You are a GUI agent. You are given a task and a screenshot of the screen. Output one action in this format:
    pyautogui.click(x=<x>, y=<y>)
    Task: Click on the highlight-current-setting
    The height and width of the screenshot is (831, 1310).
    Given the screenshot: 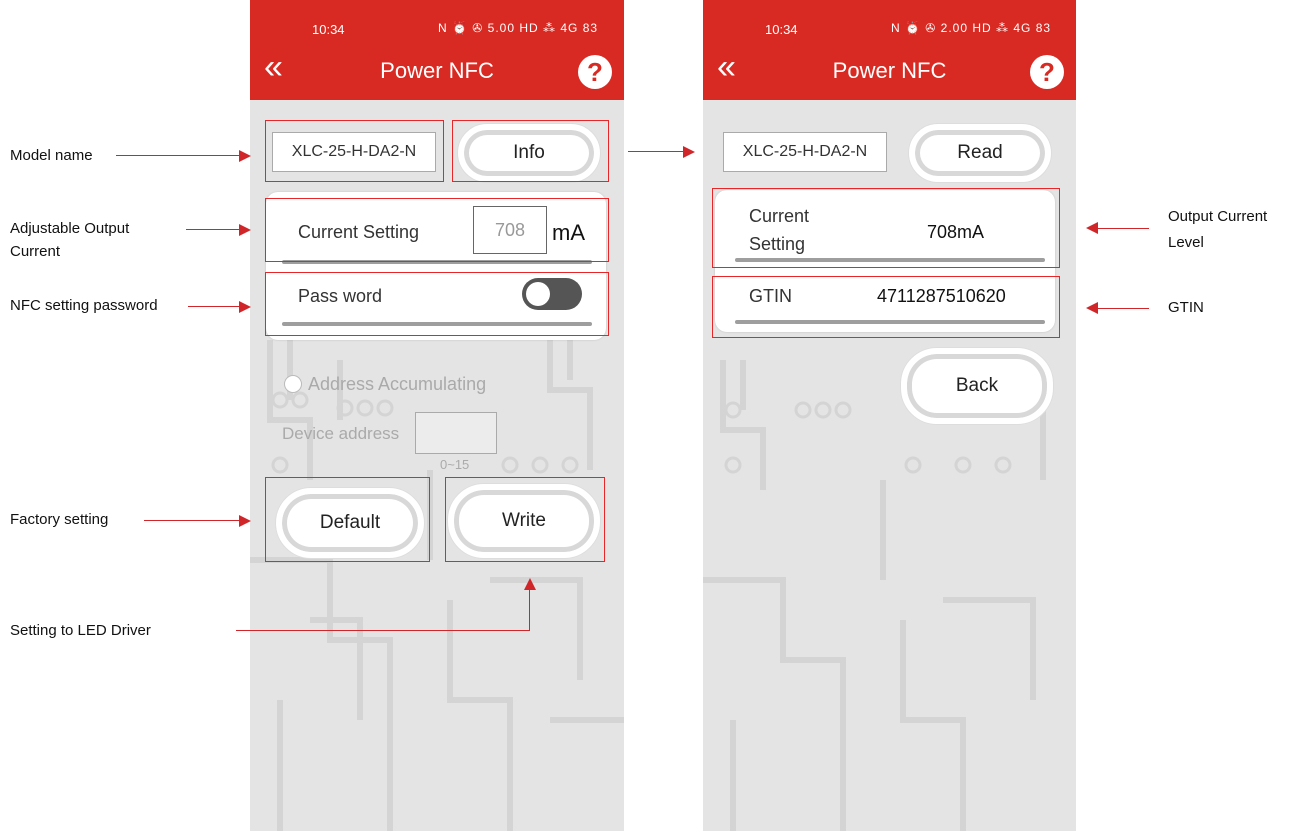 What is the action you would take?
    pyautogui.click(x=437, y=230)
    